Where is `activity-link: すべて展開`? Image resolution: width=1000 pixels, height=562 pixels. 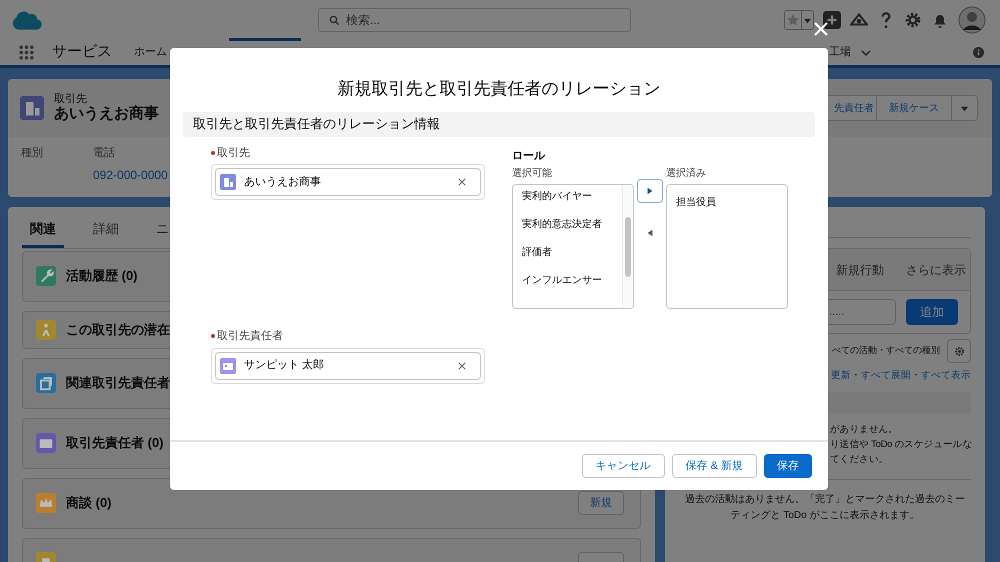 activity-link: すべて展開 is located at coordinates (886, 376).